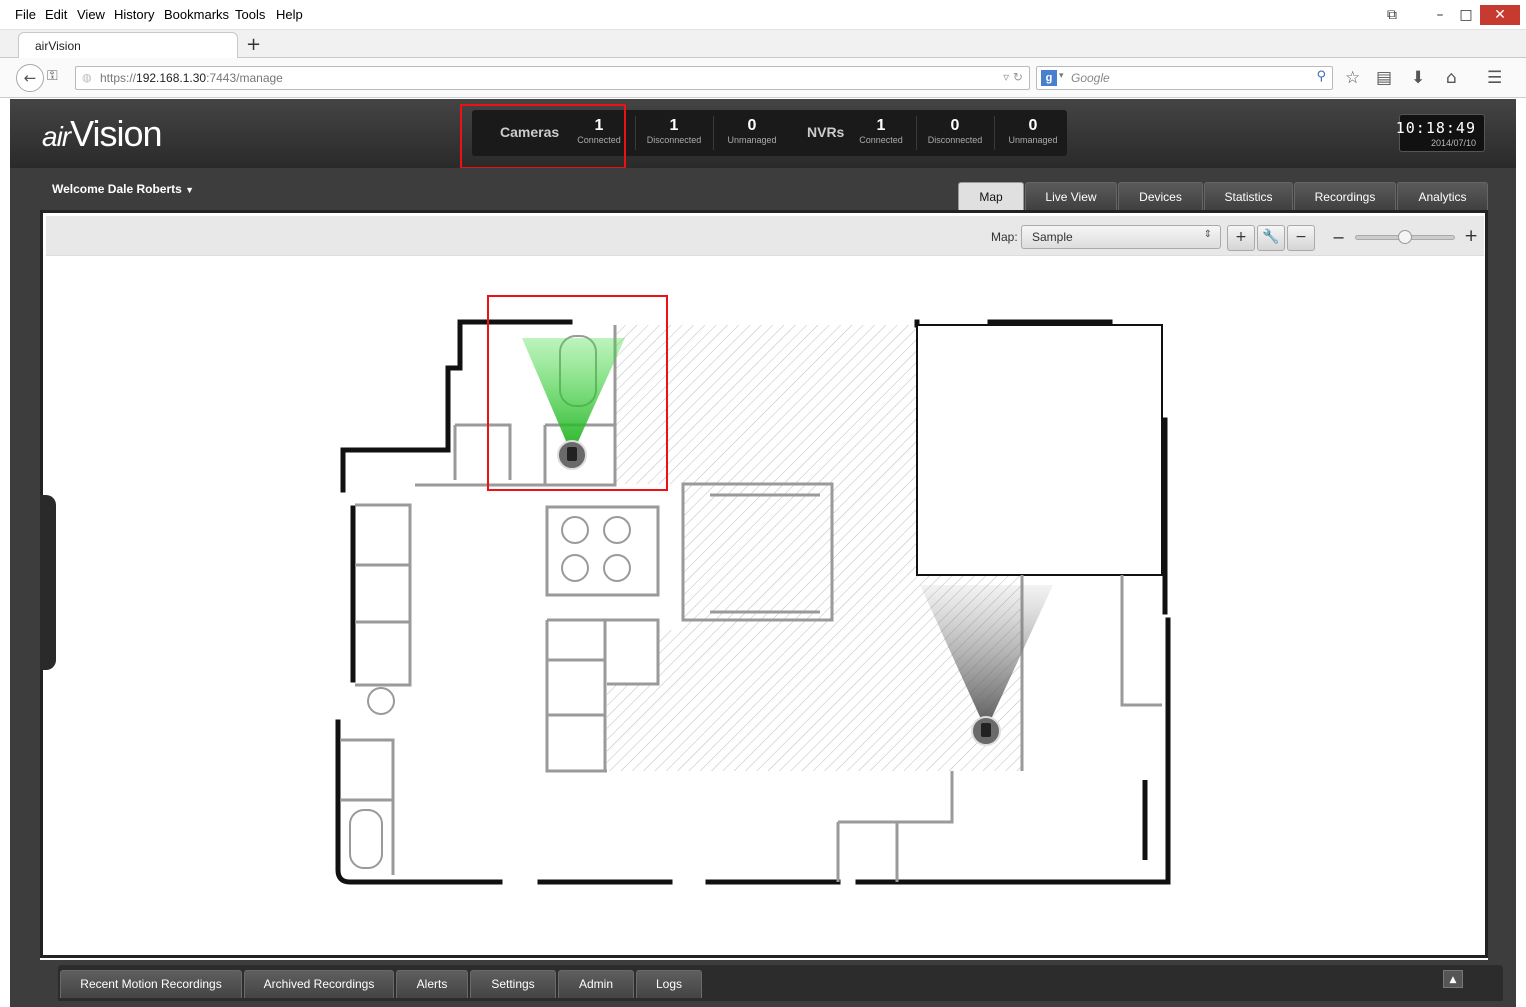 Image resolution: width=1526 pixels, height=1007 pixels. What do you see at coordinates (513, 984) in the screenshot?
I see `tab-settings: Settings` at bounding box center [513, 984].